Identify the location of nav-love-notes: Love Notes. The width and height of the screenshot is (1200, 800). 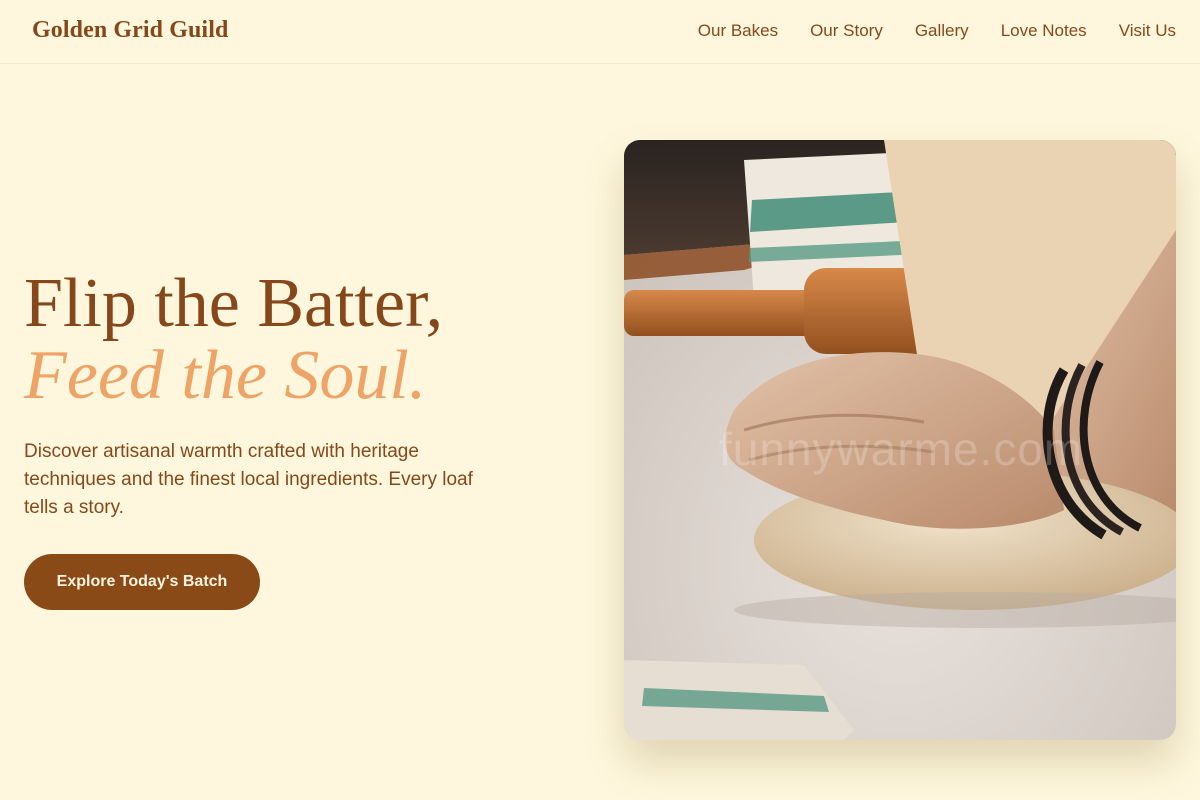
(1044, 31).